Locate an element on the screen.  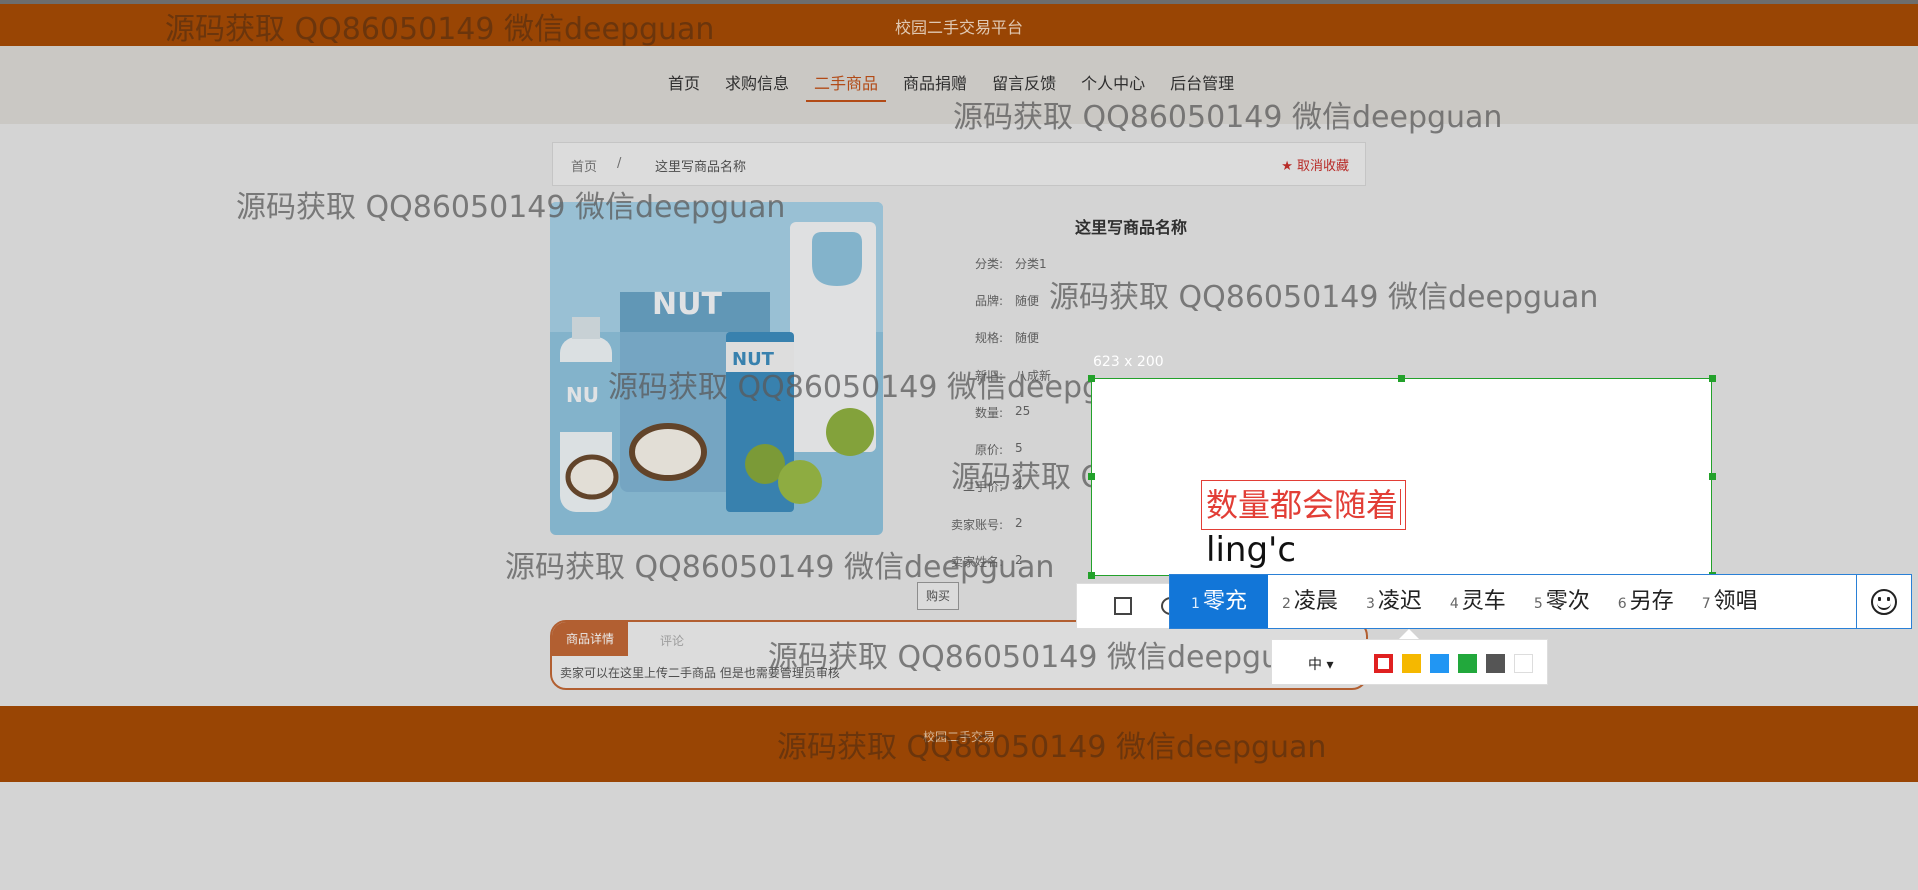
spec-row: 规格: 随便 is located at coordinates (1007, 337).